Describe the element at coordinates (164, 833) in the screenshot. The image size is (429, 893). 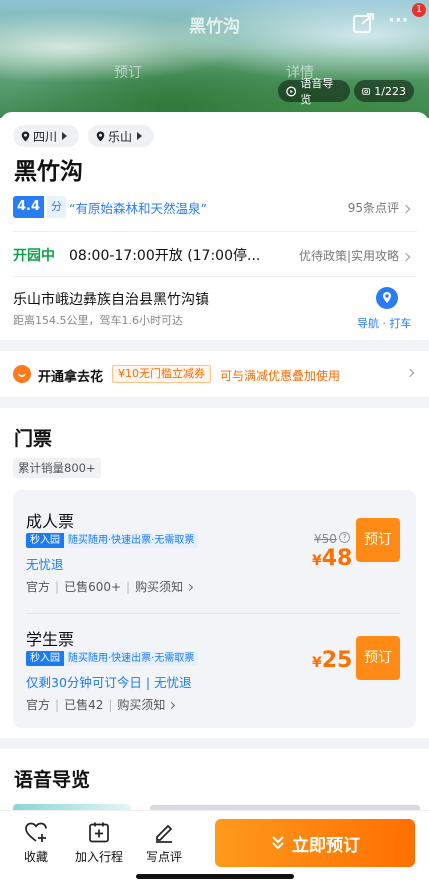
I see `pencil-icon` at that location.